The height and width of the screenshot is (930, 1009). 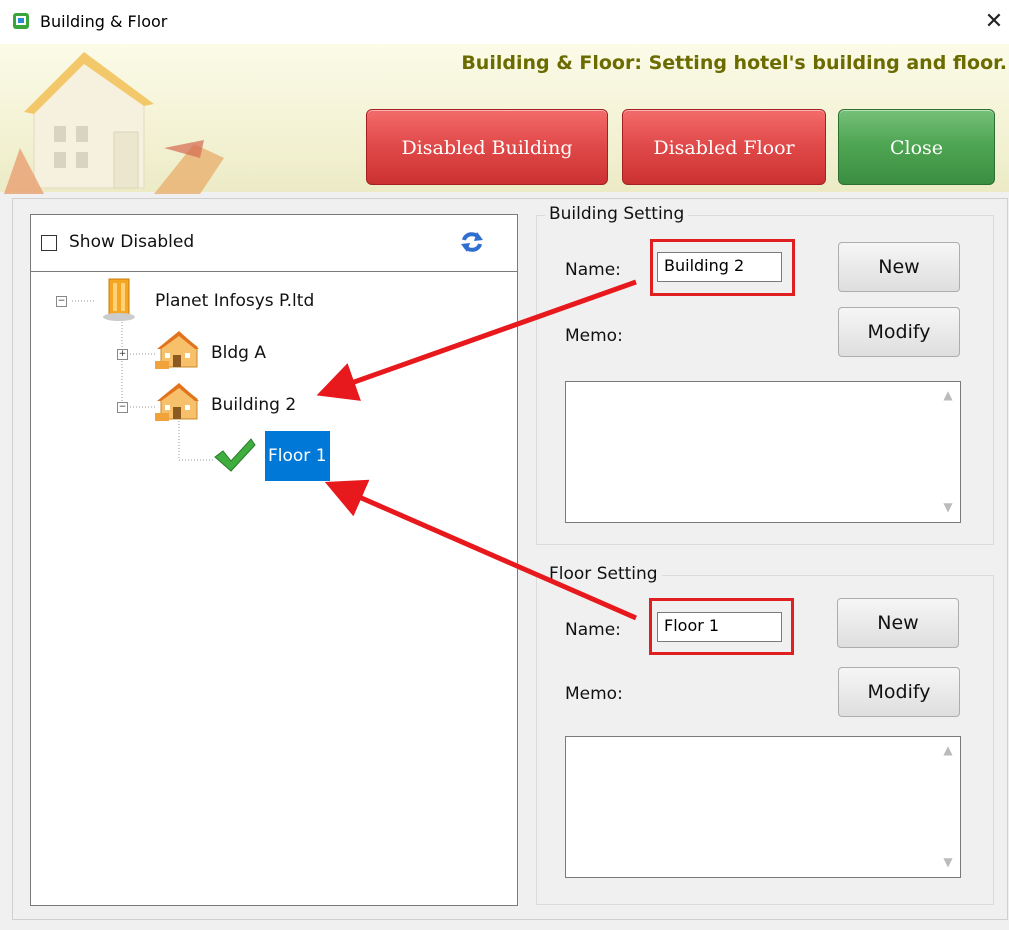 What do you see at coordinates (274, 243) in the screenshot?
I see `tree-header: Show Disabled` at bounding box center [274, 243].